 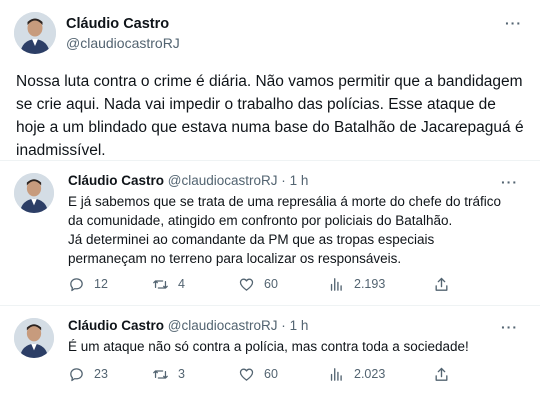 I want to click on action-bar: 12 4 60 2.193, so click(x=268, y=284).